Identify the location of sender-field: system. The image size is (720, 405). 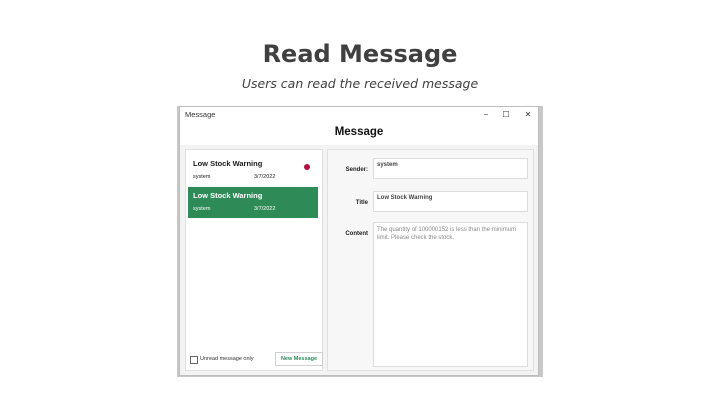
(450, 168).